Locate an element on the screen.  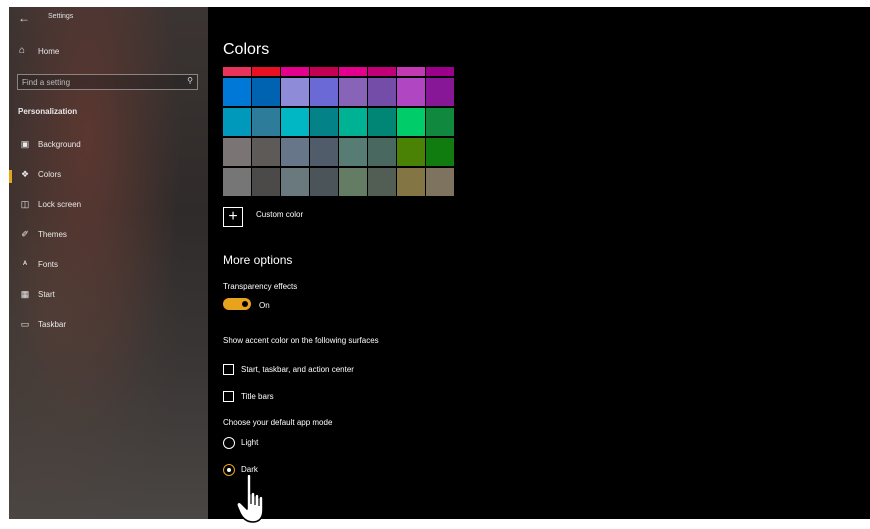
picture-icon: ▣ is located at coordinates (25, 144).